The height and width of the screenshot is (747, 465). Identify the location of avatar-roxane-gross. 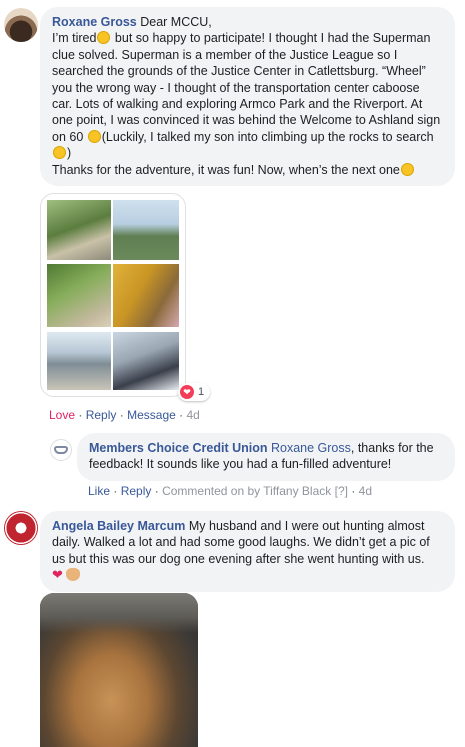
(21, 25).